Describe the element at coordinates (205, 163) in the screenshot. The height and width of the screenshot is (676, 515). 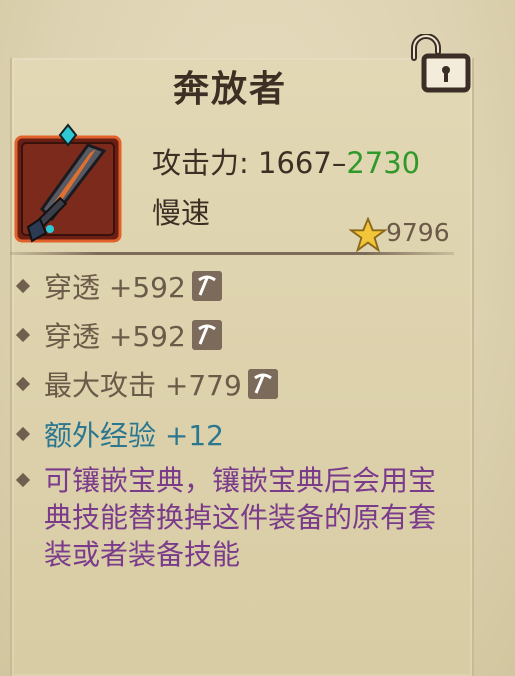
I see `attack-label: 攻击力:` at that location.